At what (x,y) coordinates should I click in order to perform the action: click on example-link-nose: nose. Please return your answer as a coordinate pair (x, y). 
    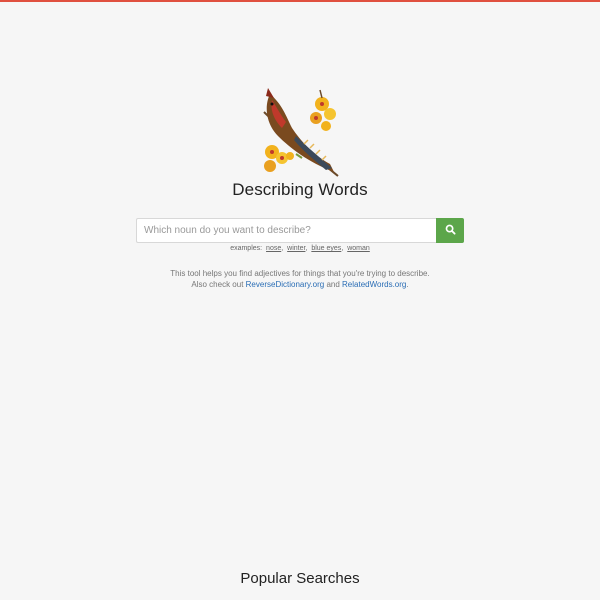
    Looking at the image, I should click on (273, 248).